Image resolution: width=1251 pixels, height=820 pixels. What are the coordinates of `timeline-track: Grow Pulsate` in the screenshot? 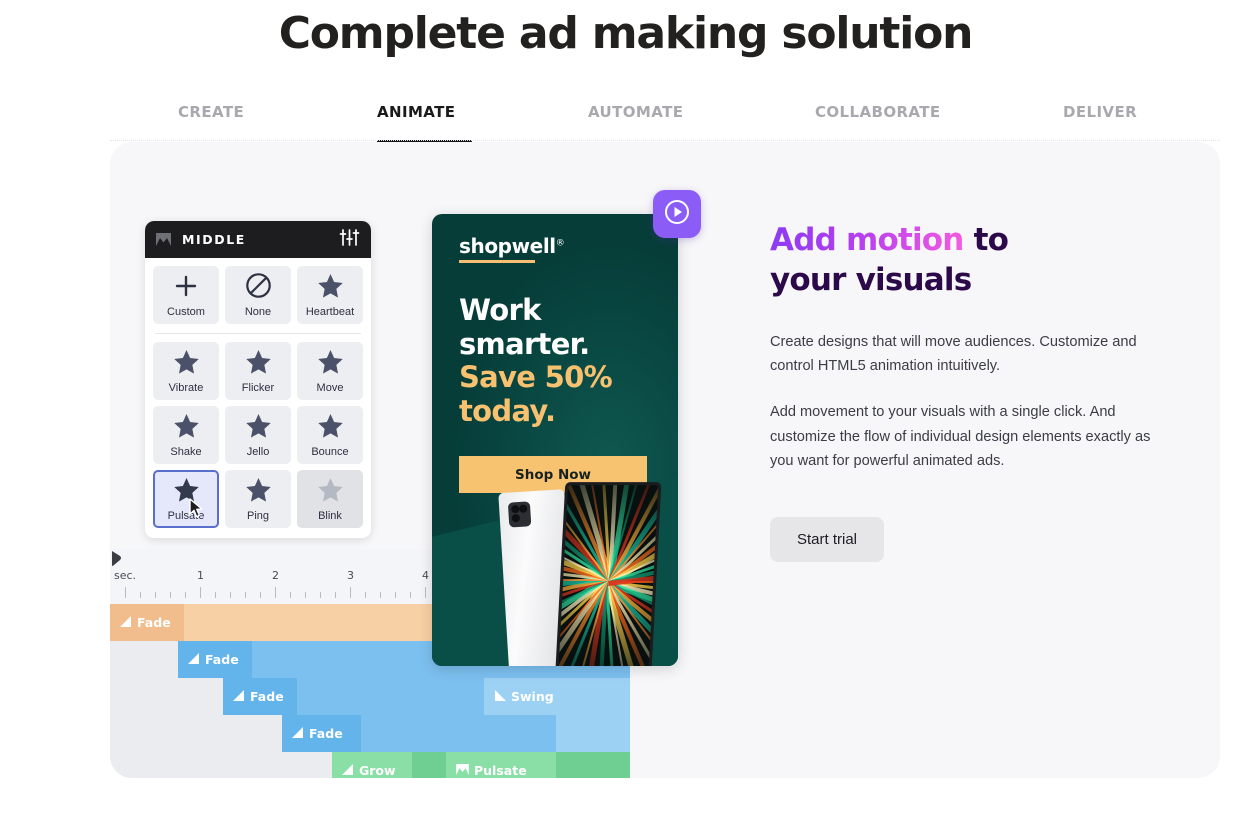 It's located at (370, 765).